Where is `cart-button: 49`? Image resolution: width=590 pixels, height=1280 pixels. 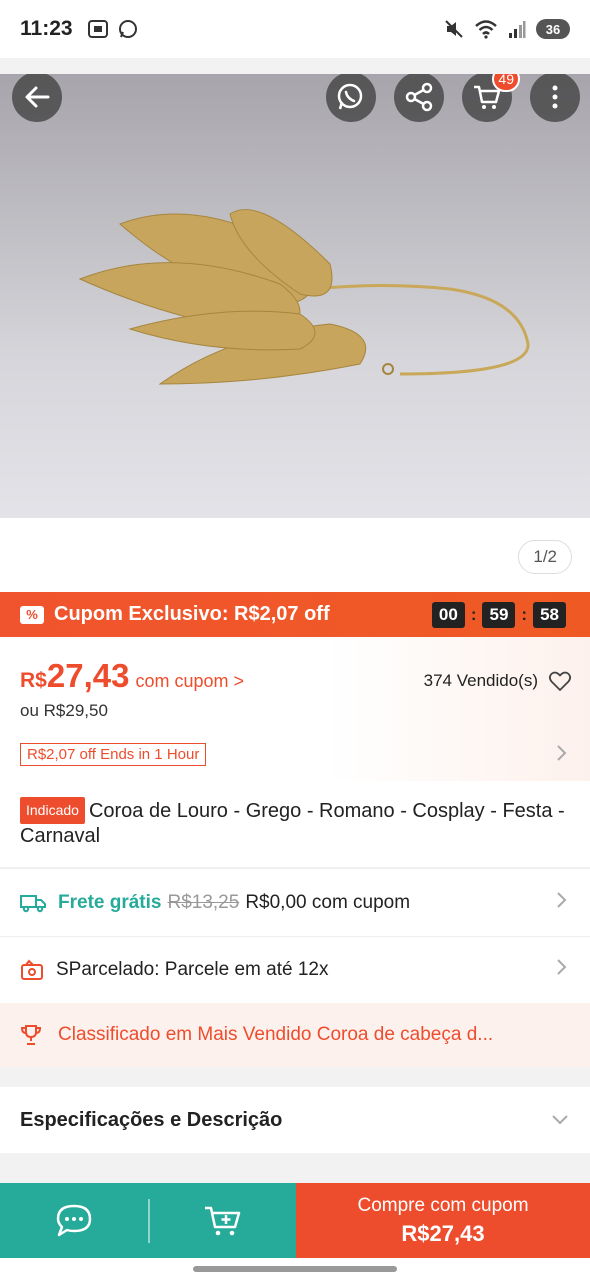 cart-button: 49 is located at coordinates (491, 98).